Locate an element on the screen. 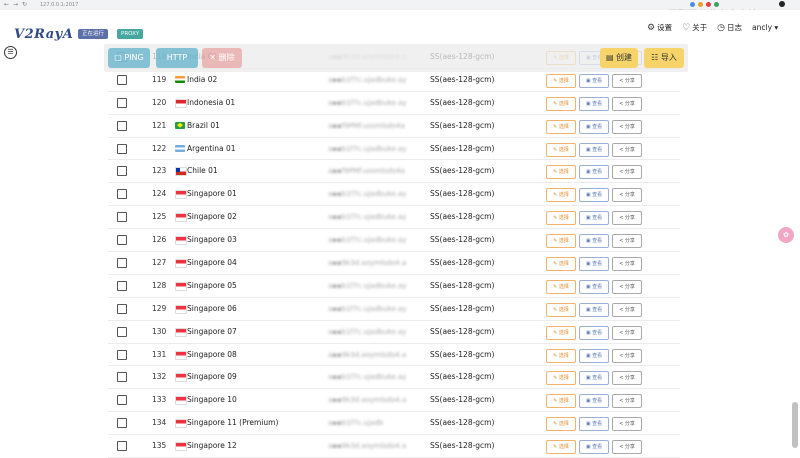  delete-button-label: 删除 is located at coordinates (226, 57).